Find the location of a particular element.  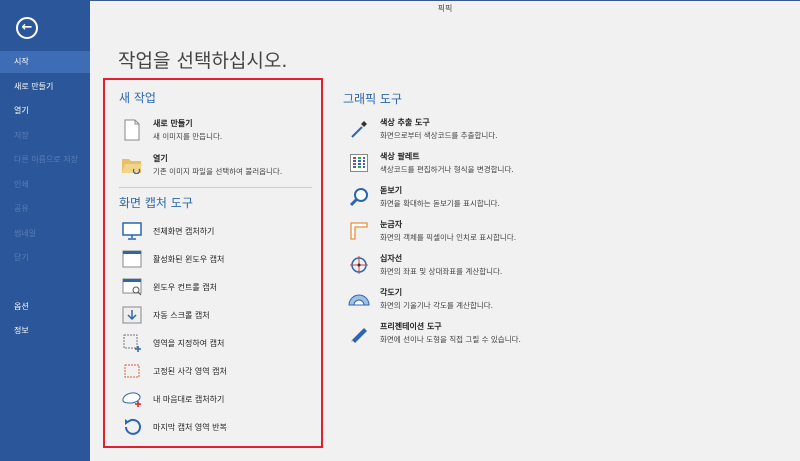

capture-freeform: 내 마음대로 캡처하기 is located at coordinates (172, 399).